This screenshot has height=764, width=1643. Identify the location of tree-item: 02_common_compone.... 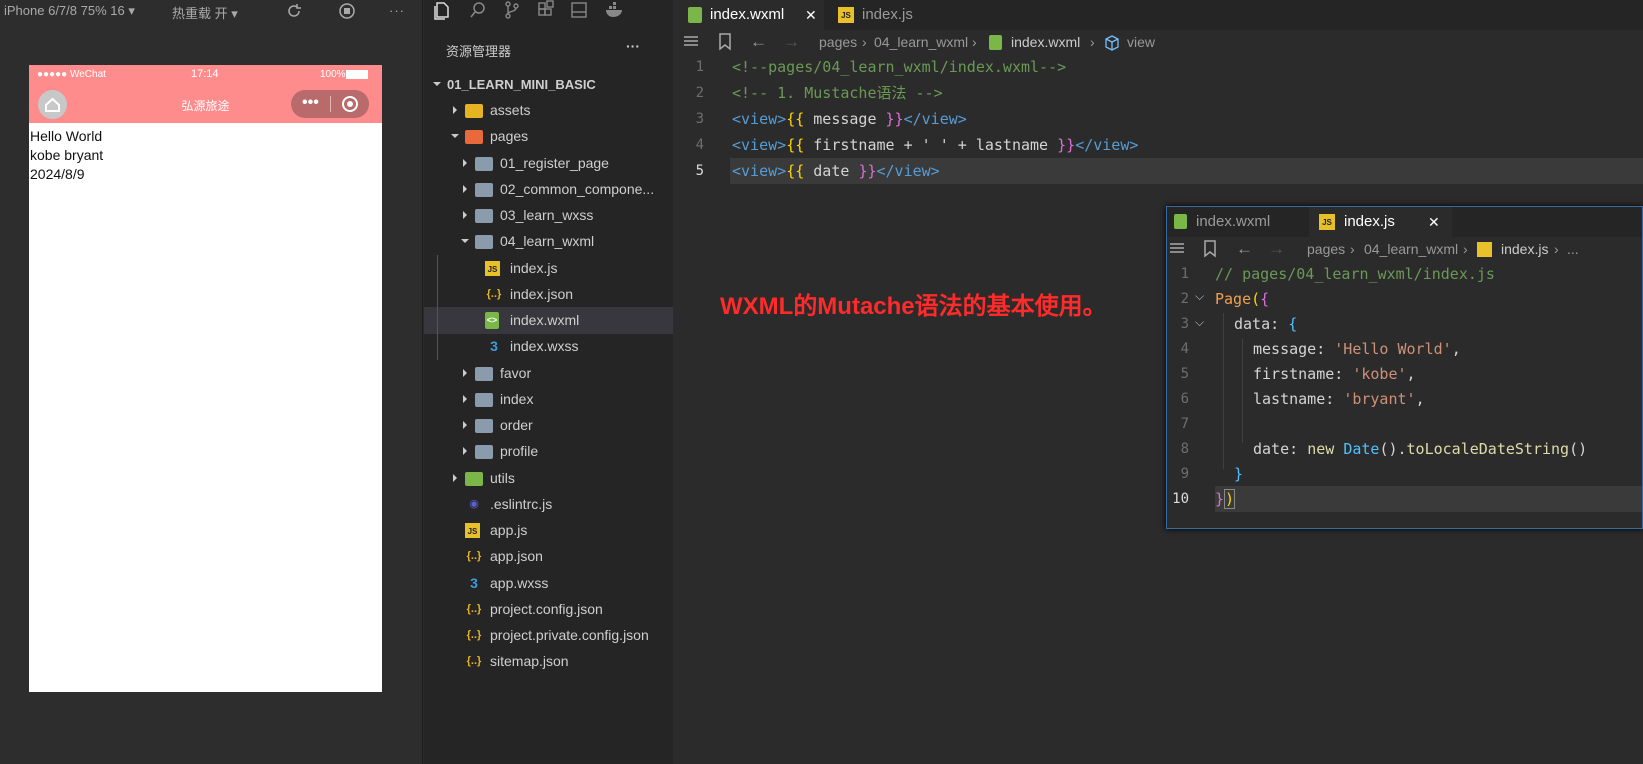
(548, 189).